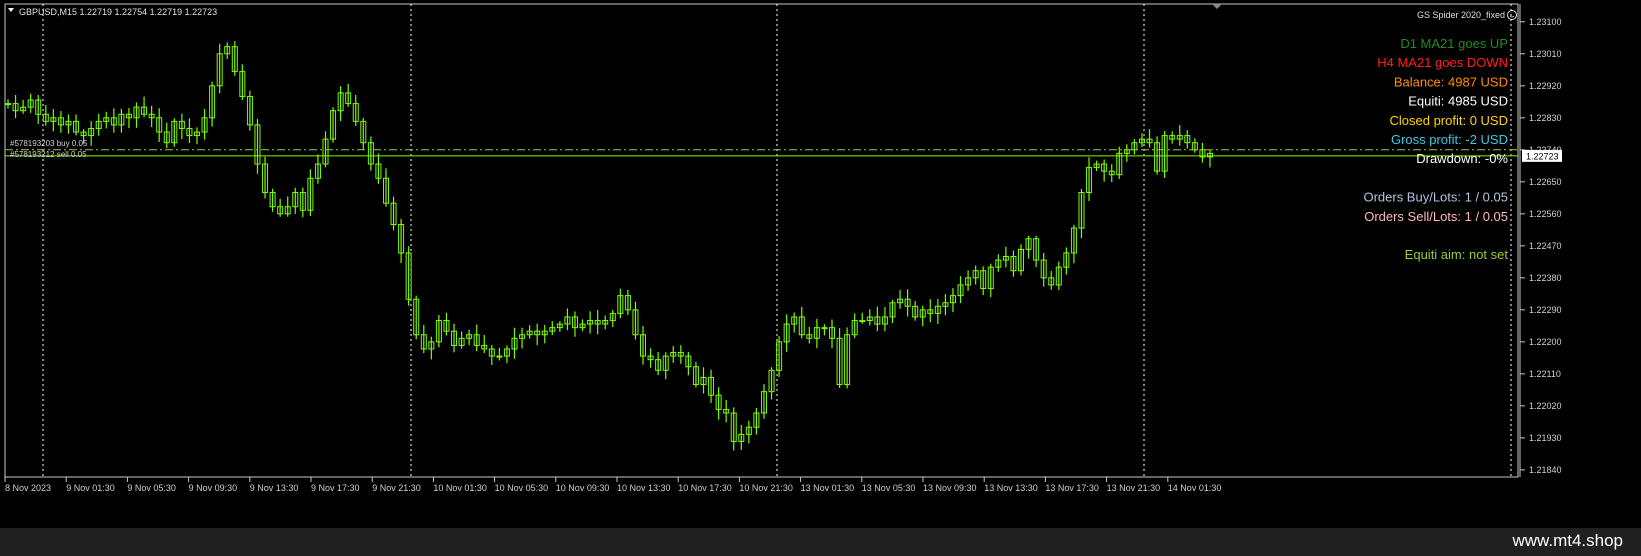  What do you see at coordinates (1545, 406) in the screenshot?
I see `price-tick-label: 1.22020` at bounding box center [1545, 406].